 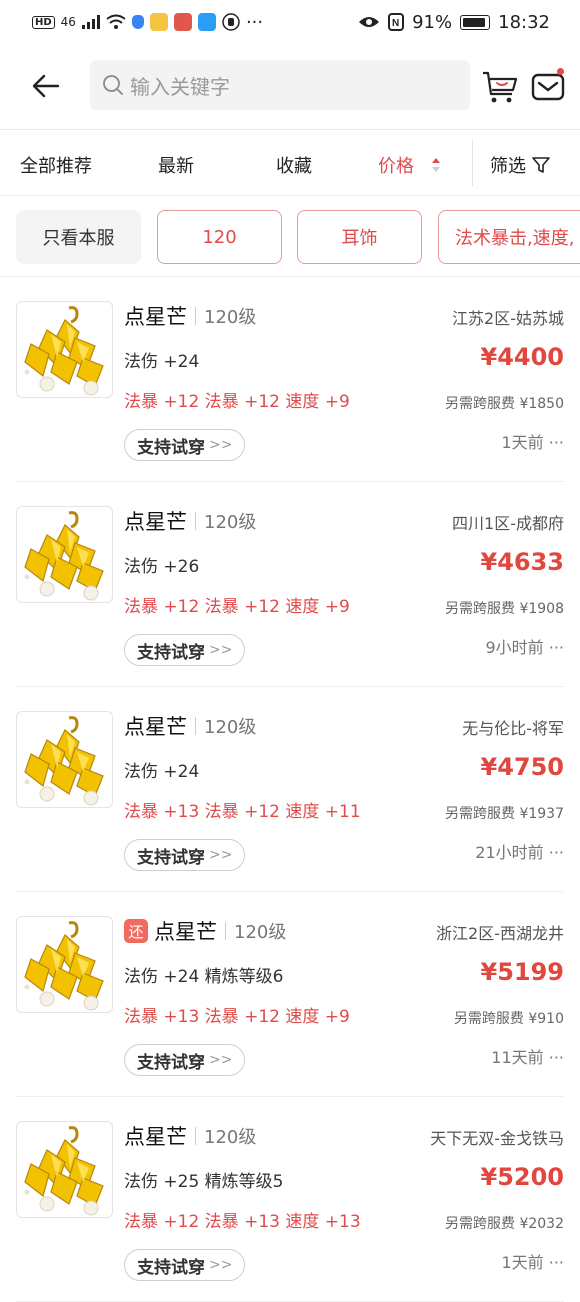 I want to click on item-bonus-attr: 法暴 +13 法暴 +12 速度 +11, so click(x=242, y=812).